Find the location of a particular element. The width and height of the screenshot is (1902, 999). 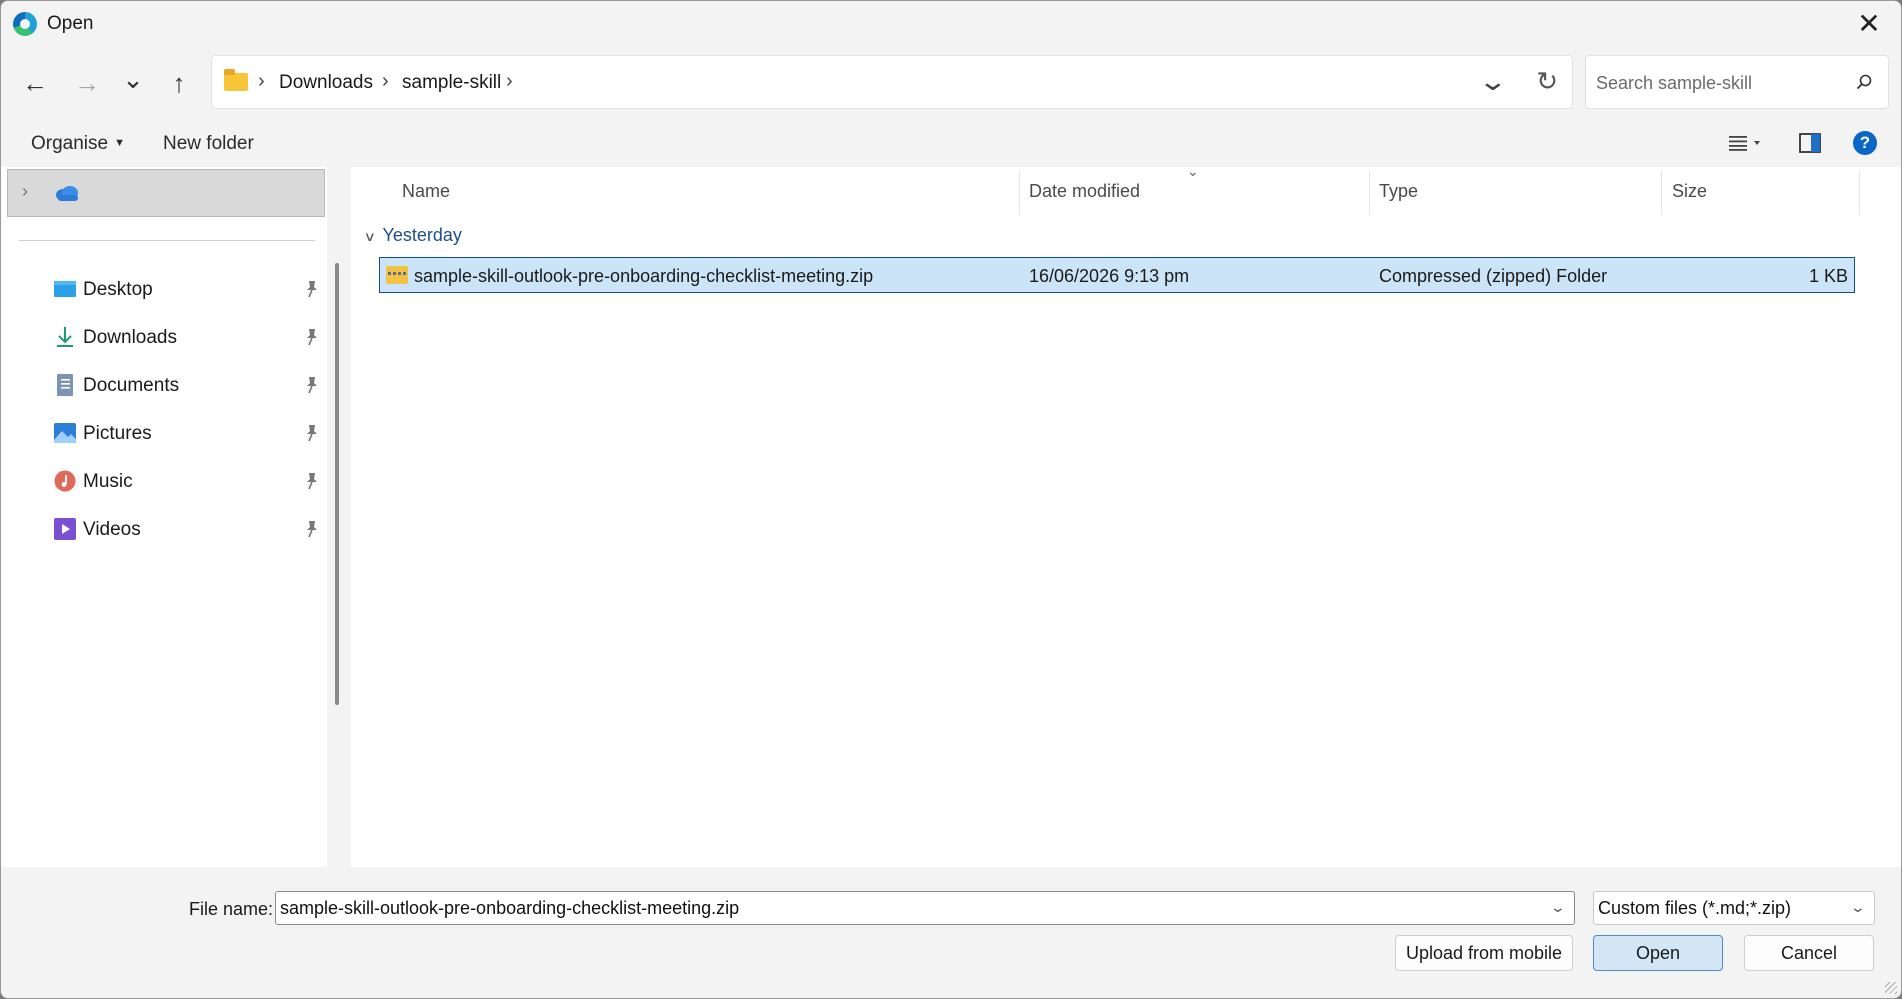

size-cell: 1 KB is located at coordinates (1828, 276).